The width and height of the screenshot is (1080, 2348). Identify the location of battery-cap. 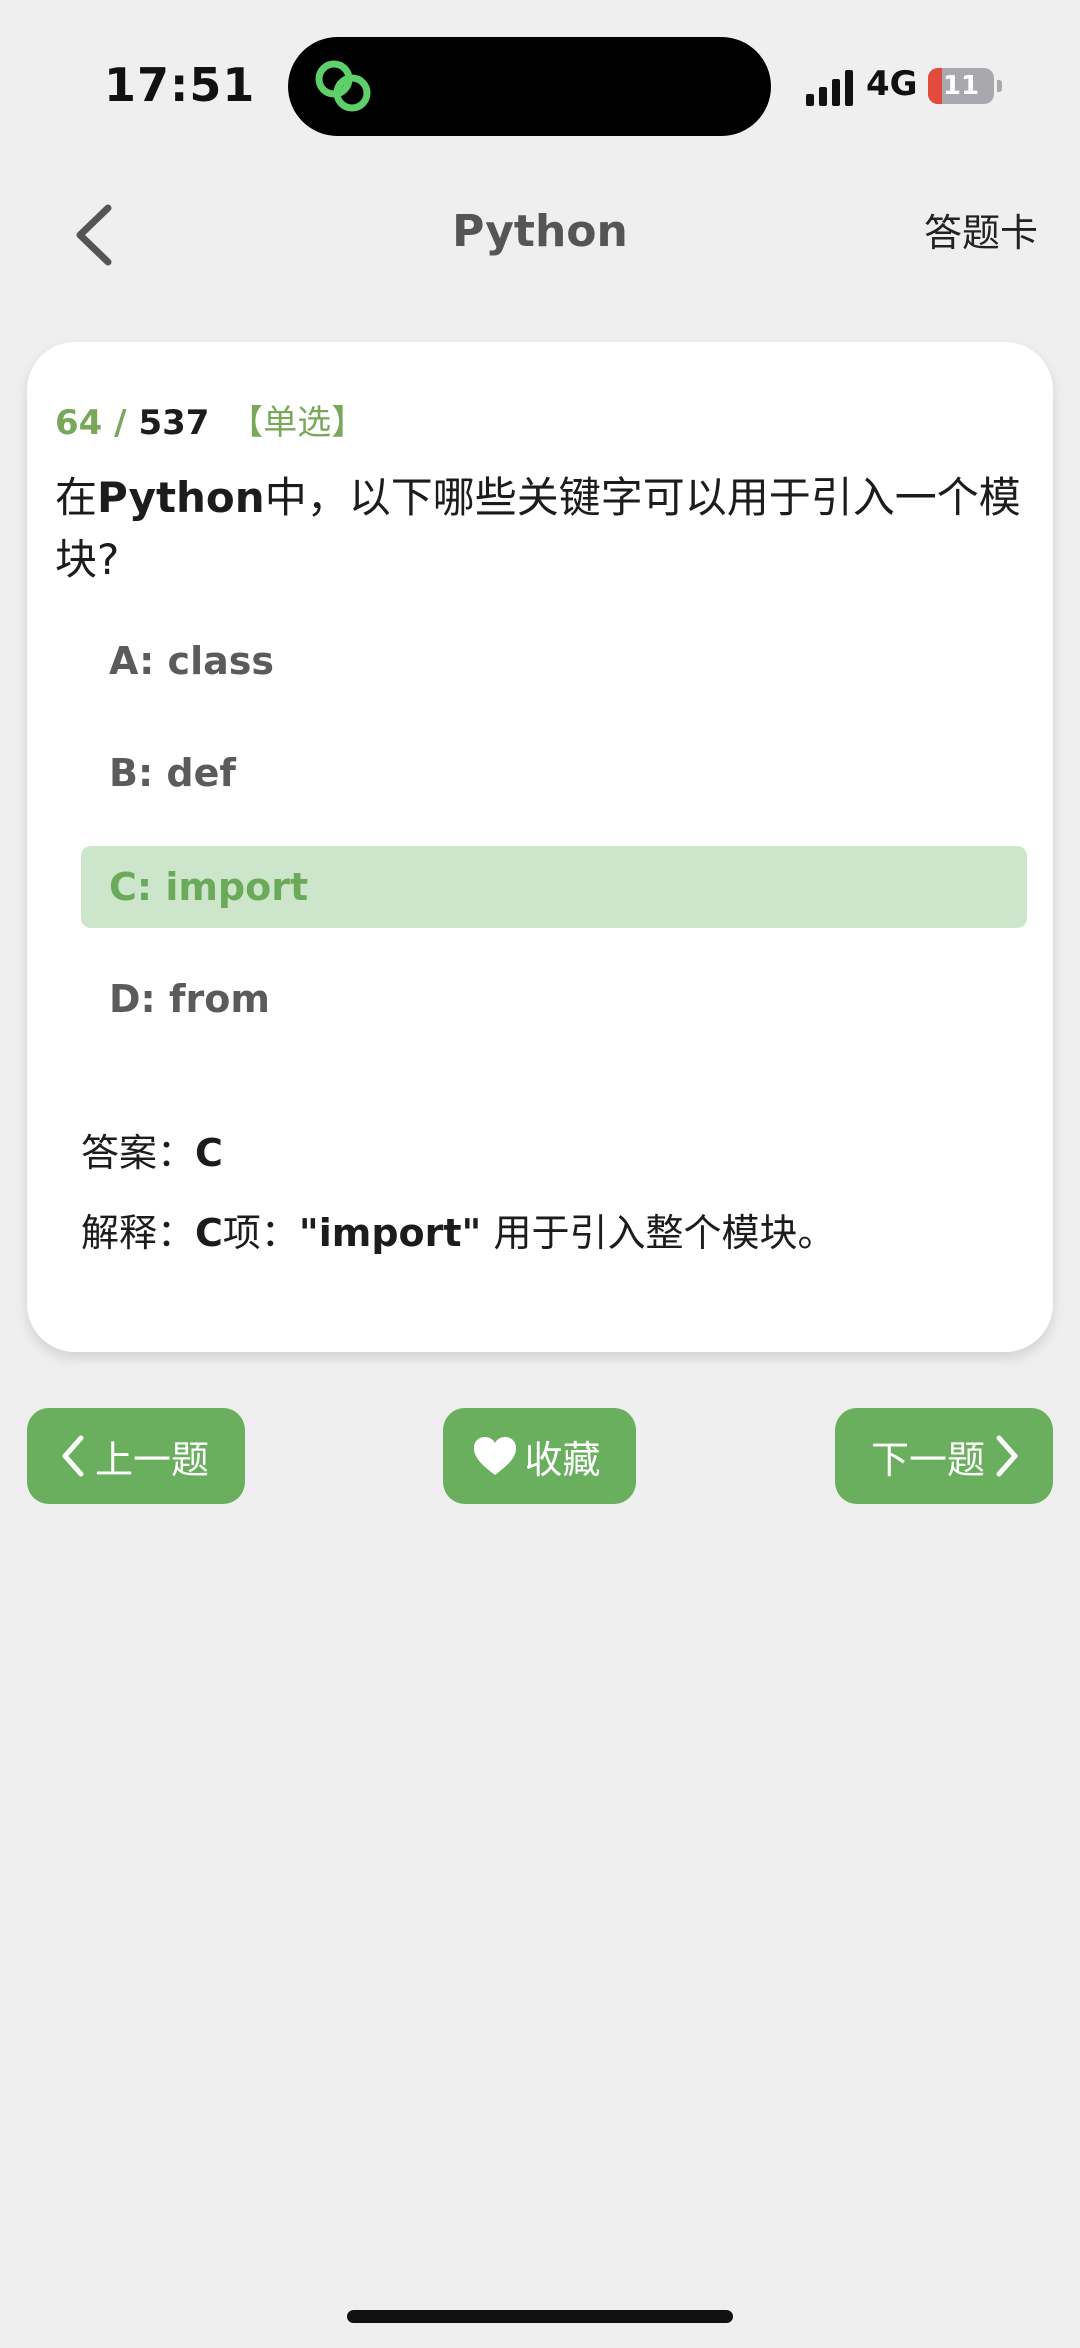
(999, 86).